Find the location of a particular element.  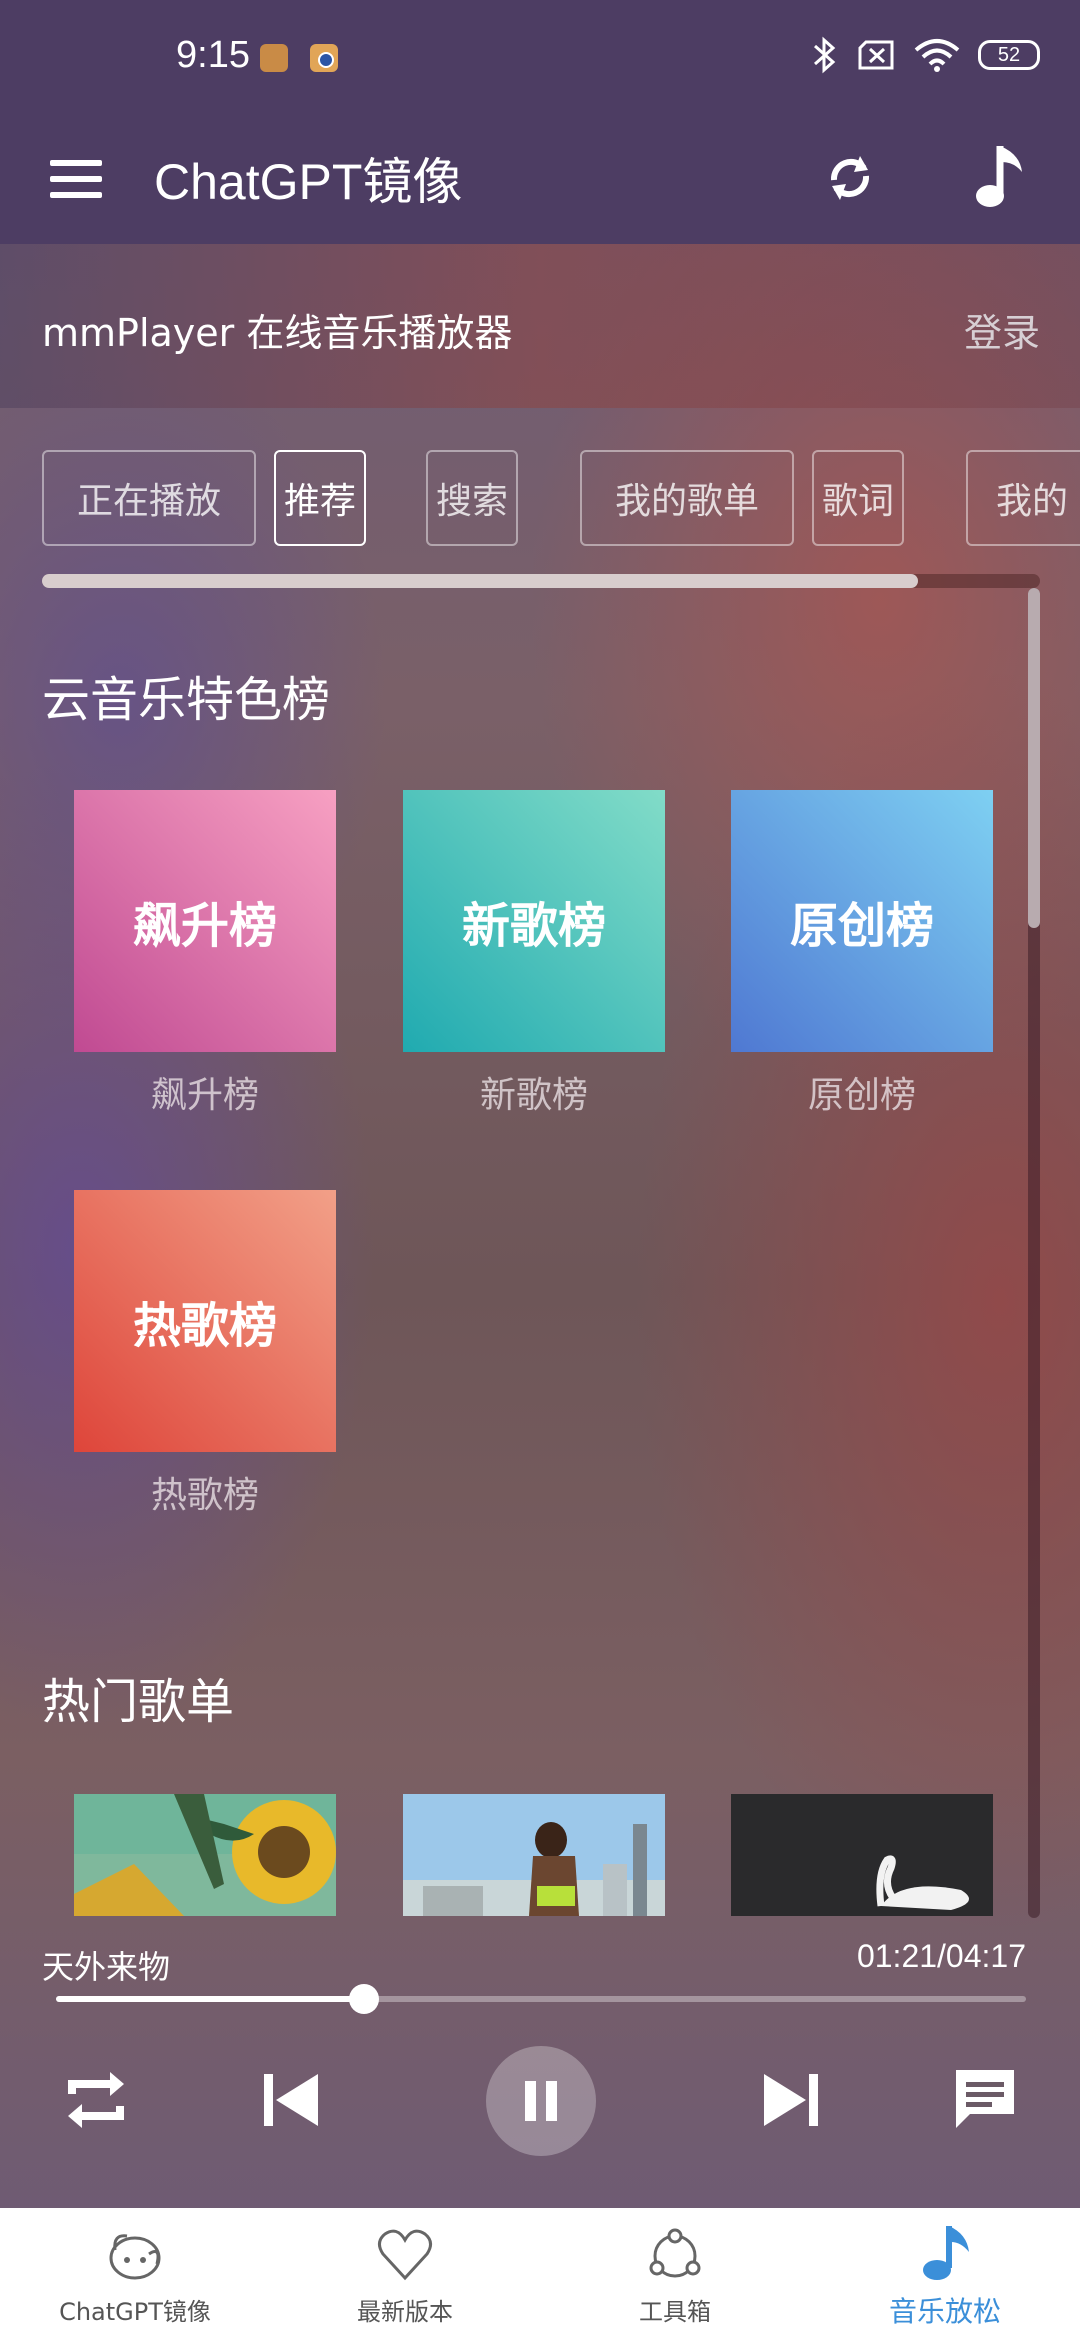

city-woman-artwork is located at coordinates (534, 1855).